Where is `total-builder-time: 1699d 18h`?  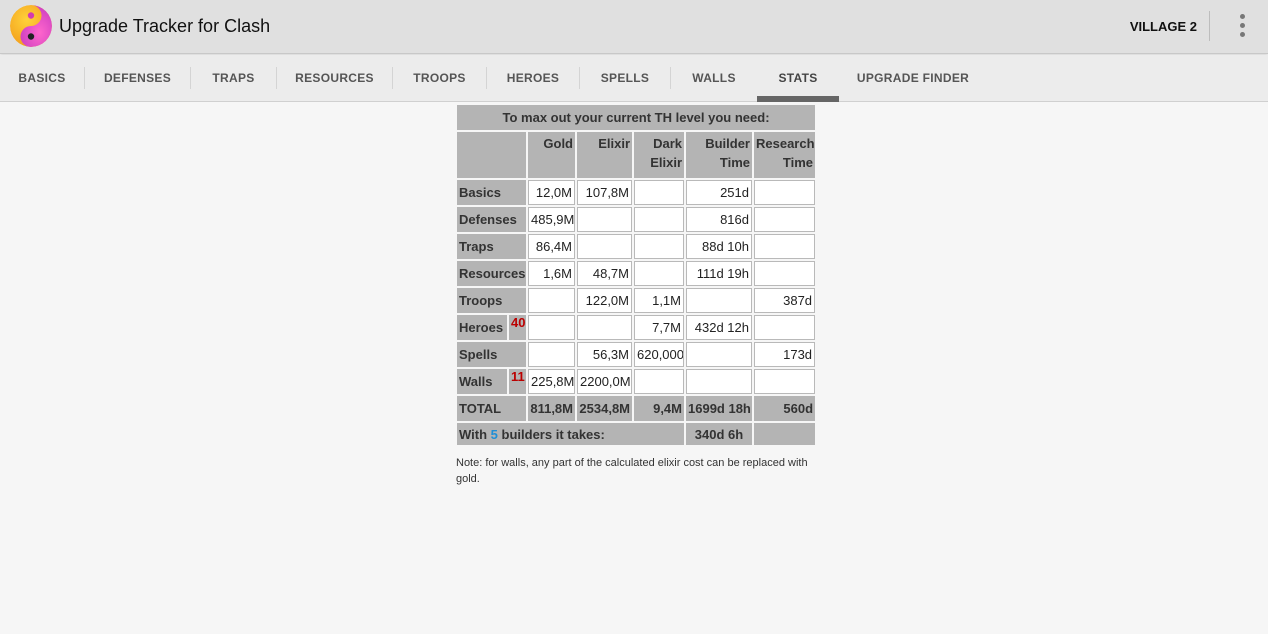 total-builder-time: 1699d 18h is located at coordinates (719, 408).